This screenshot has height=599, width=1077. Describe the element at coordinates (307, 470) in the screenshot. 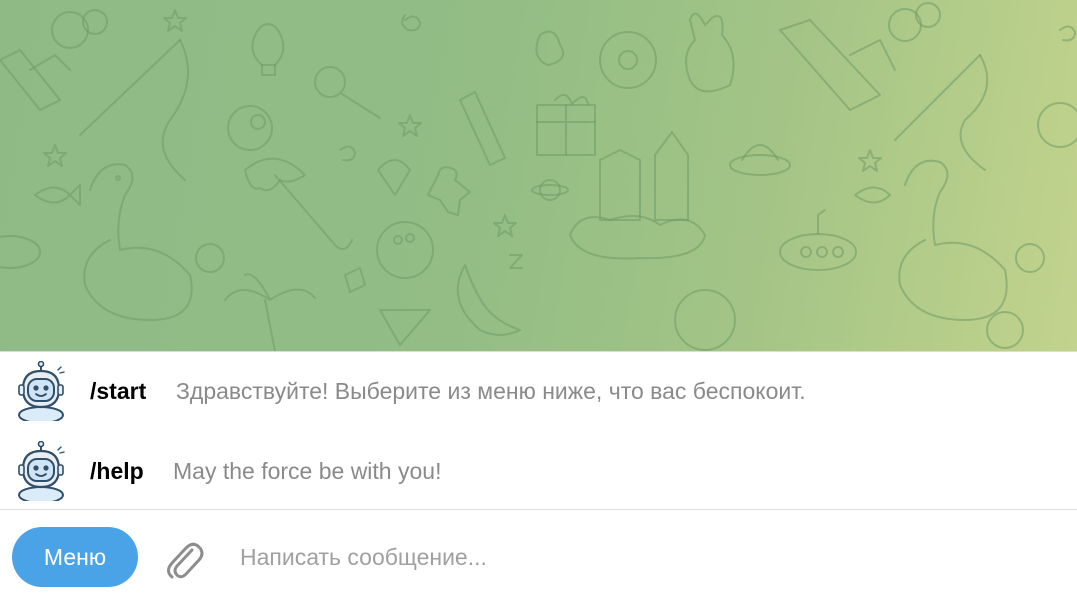

I see `command-description: May the force be with you!` at that location.